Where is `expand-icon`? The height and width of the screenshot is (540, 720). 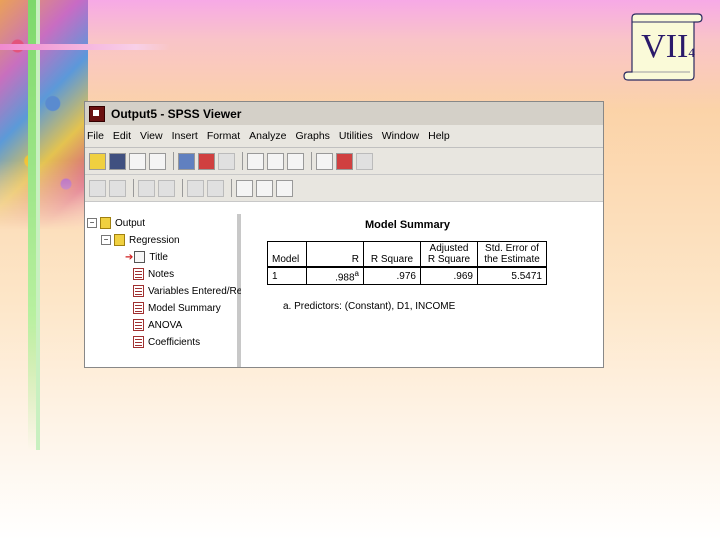 expand-icon is located at coordinates (146, 188).